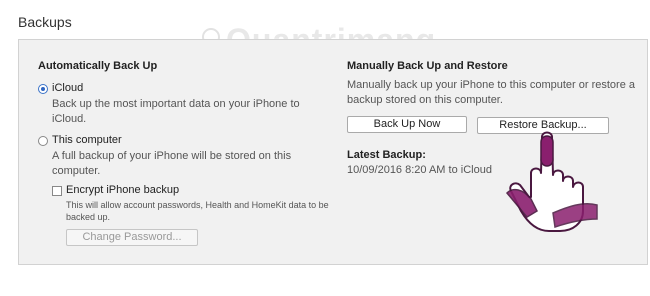  What do you see at coordinates (98, 66) in the screenshot?
I see `auto-backup-heading: Automatically Back Up` at bounding box center [98, 66].